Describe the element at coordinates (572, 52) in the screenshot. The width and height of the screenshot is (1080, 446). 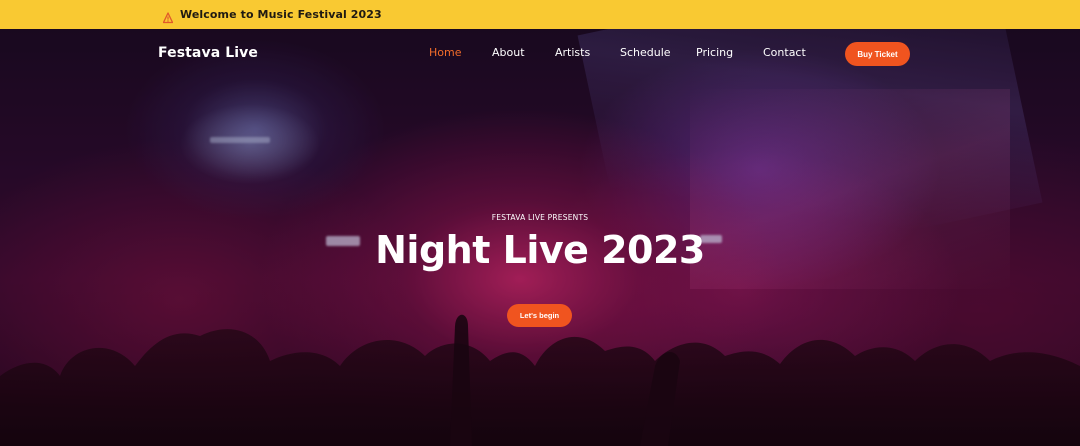
I see `nav-link-artists: Artists` at that location.